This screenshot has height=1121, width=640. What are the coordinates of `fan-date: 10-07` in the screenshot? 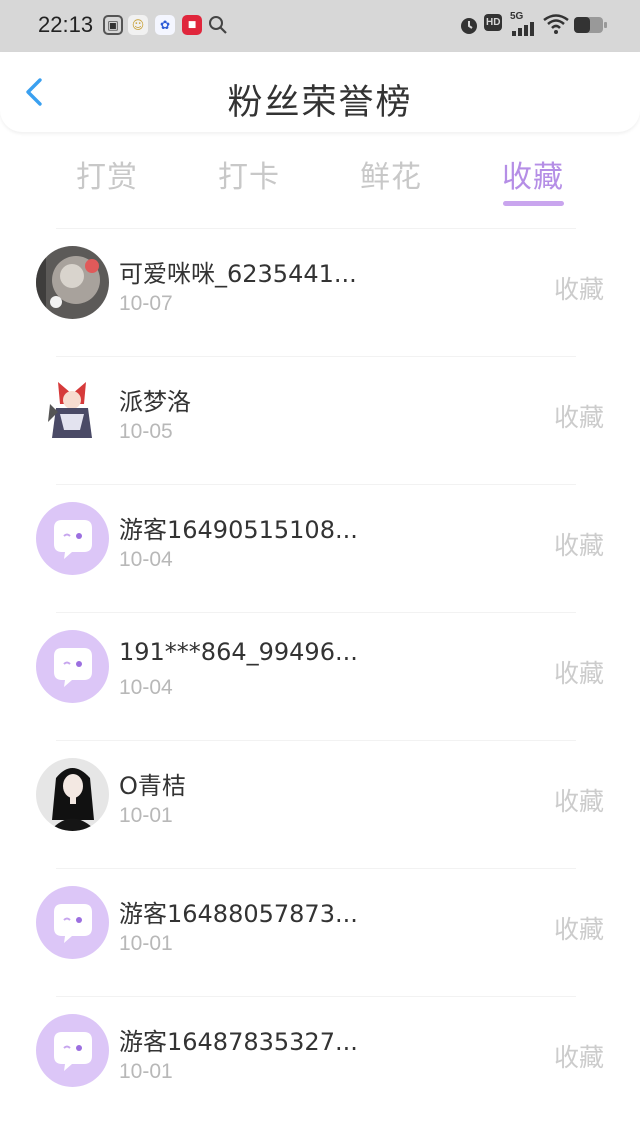 It's located at (146, 303).